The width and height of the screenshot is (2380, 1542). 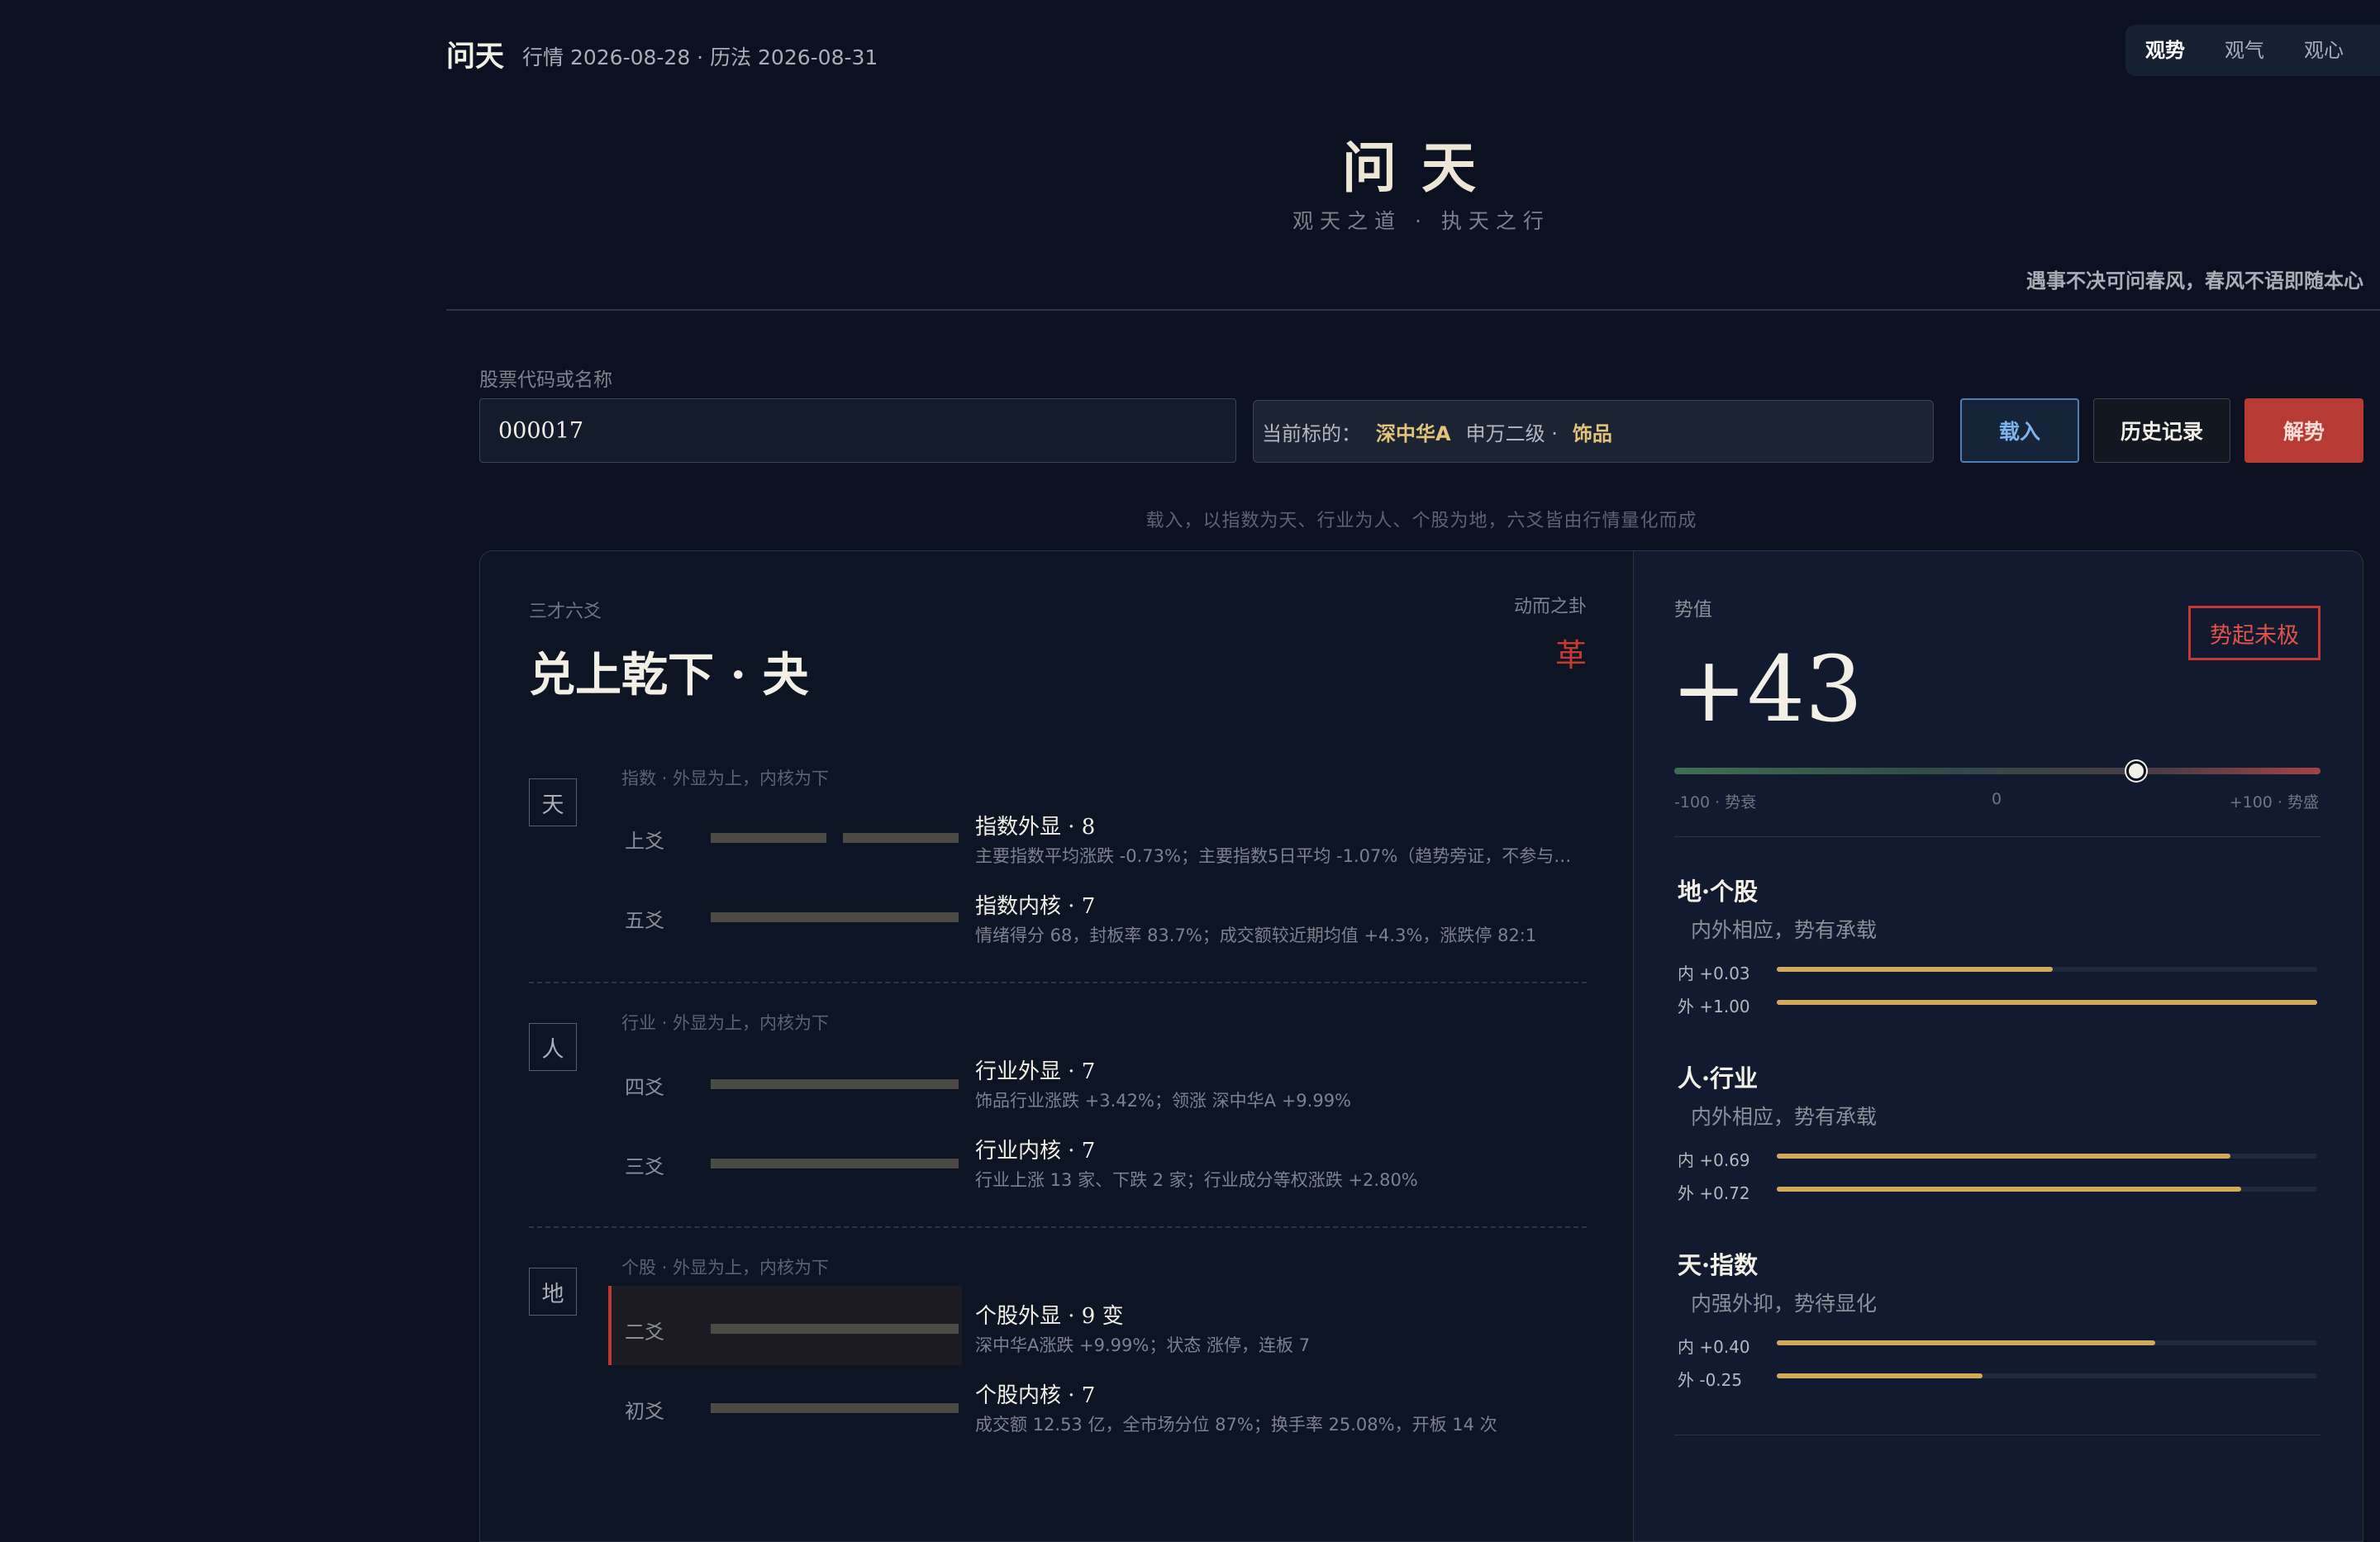 I want to click on load-button: 载入, so click(x=2019, y=430).